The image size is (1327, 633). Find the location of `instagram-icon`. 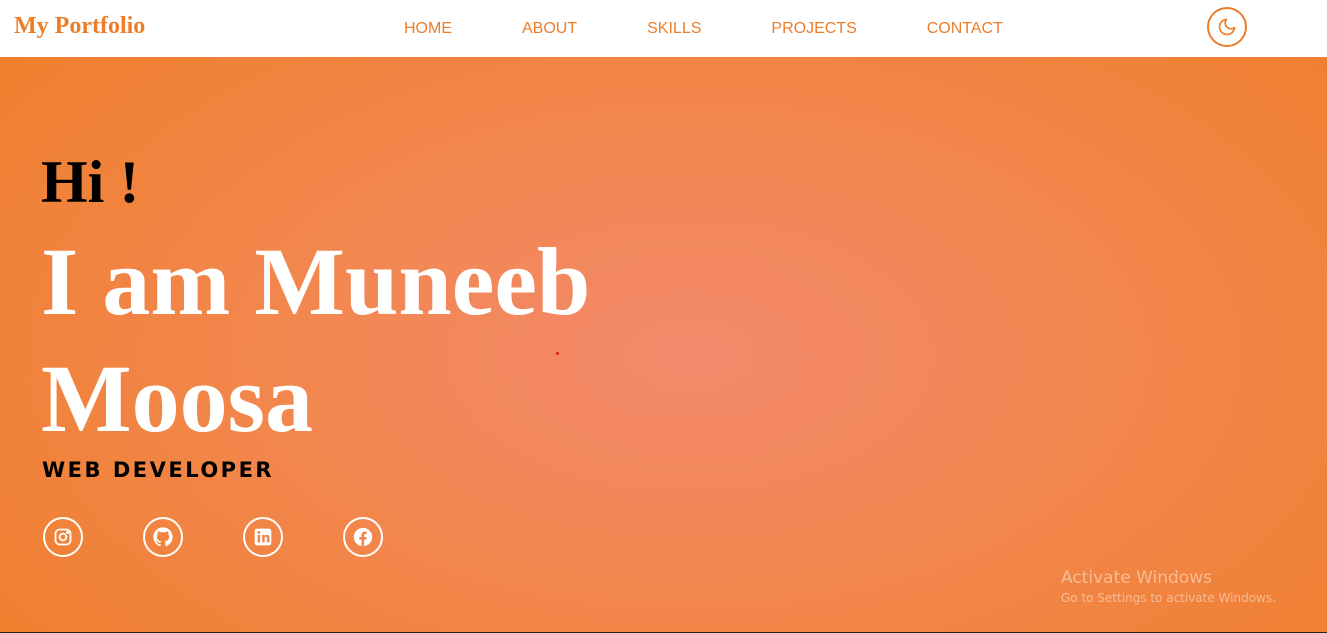

instagram-icon is located at coordinates (63, 537).